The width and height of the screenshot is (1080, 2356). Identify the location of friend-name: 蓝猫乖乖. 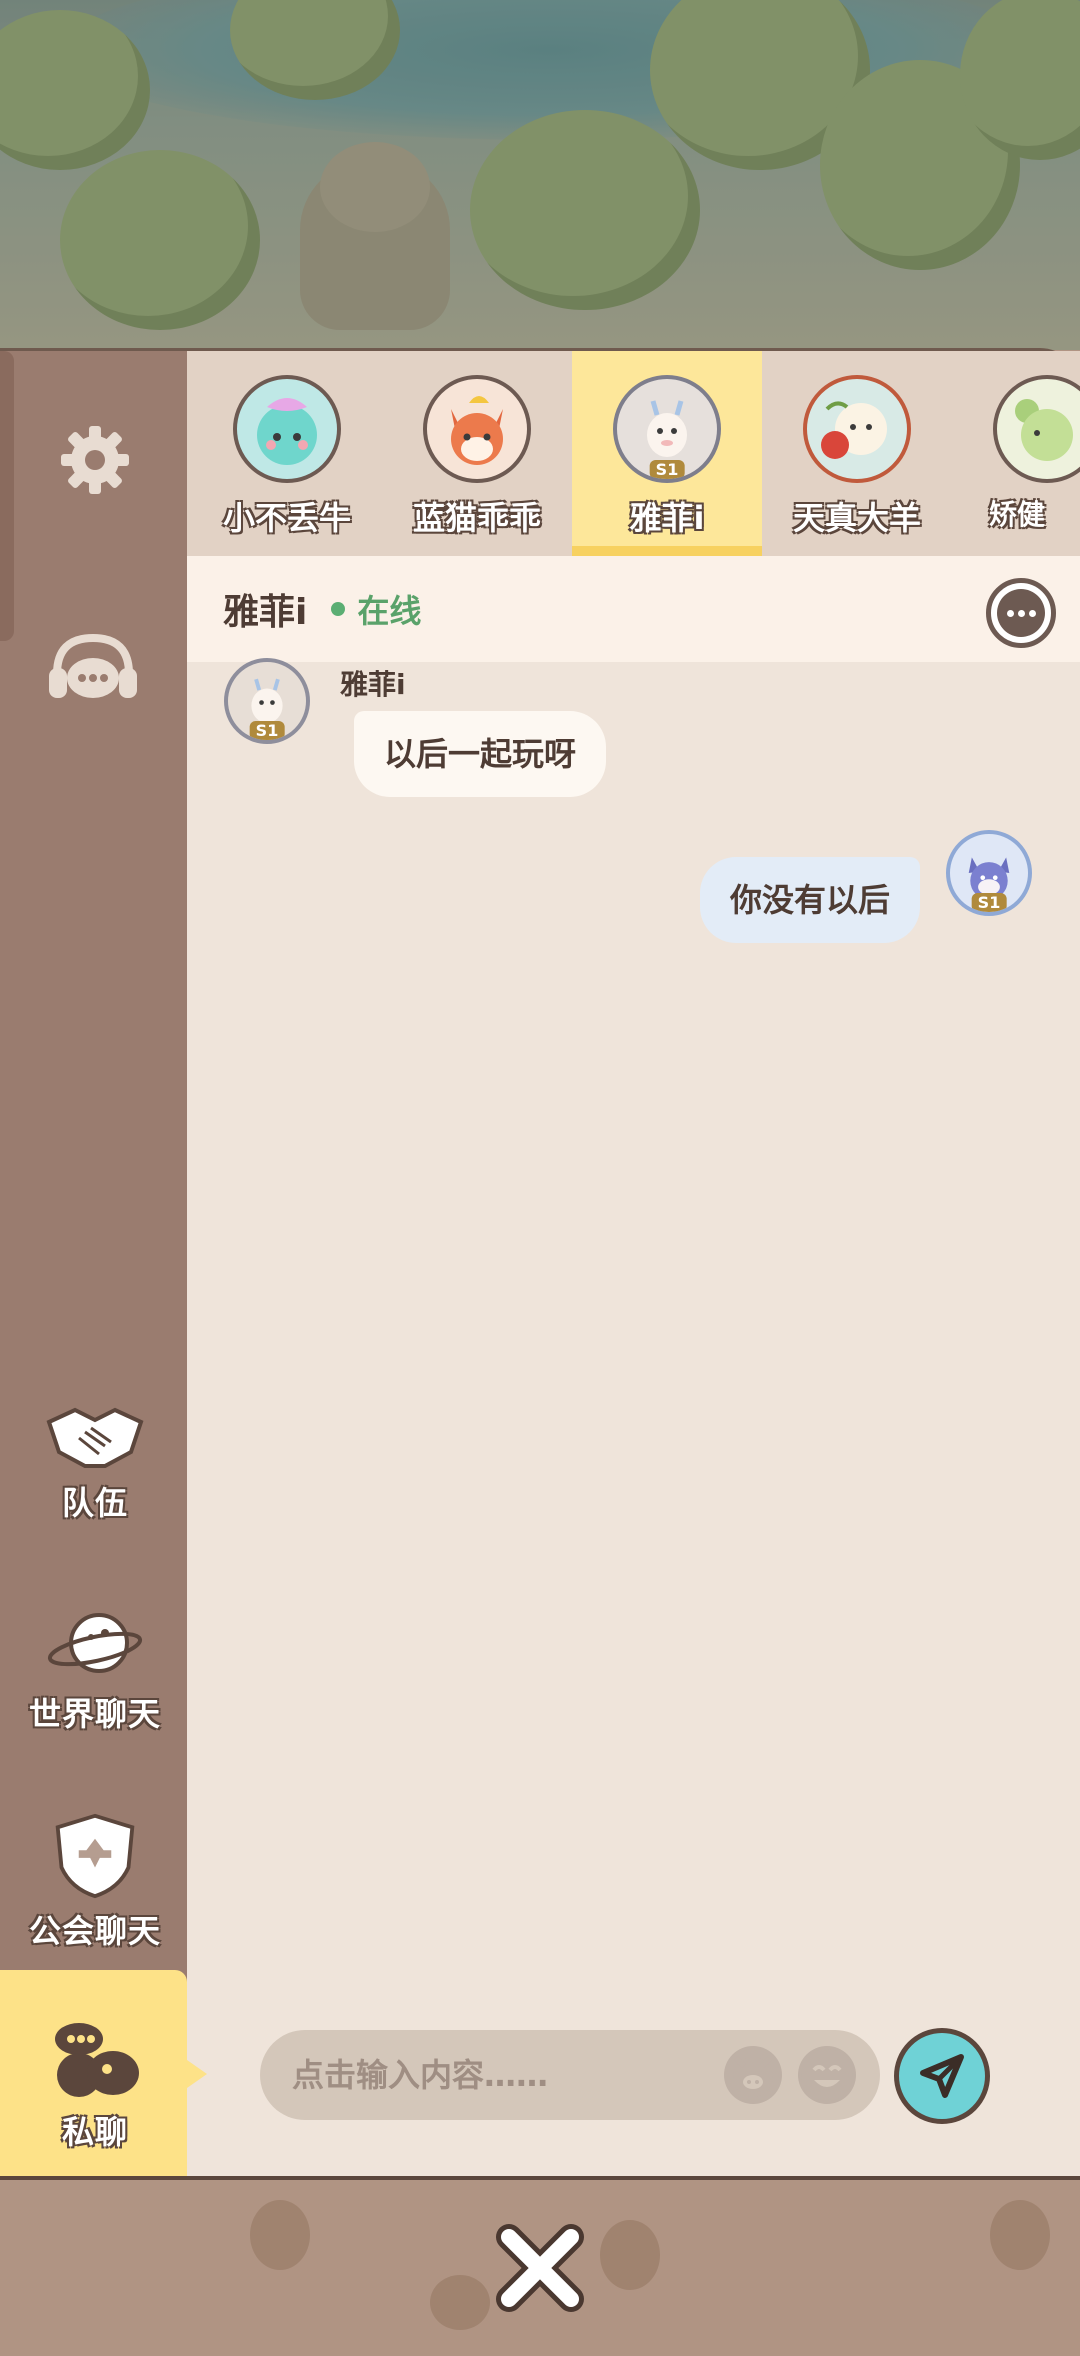
(476, 518).